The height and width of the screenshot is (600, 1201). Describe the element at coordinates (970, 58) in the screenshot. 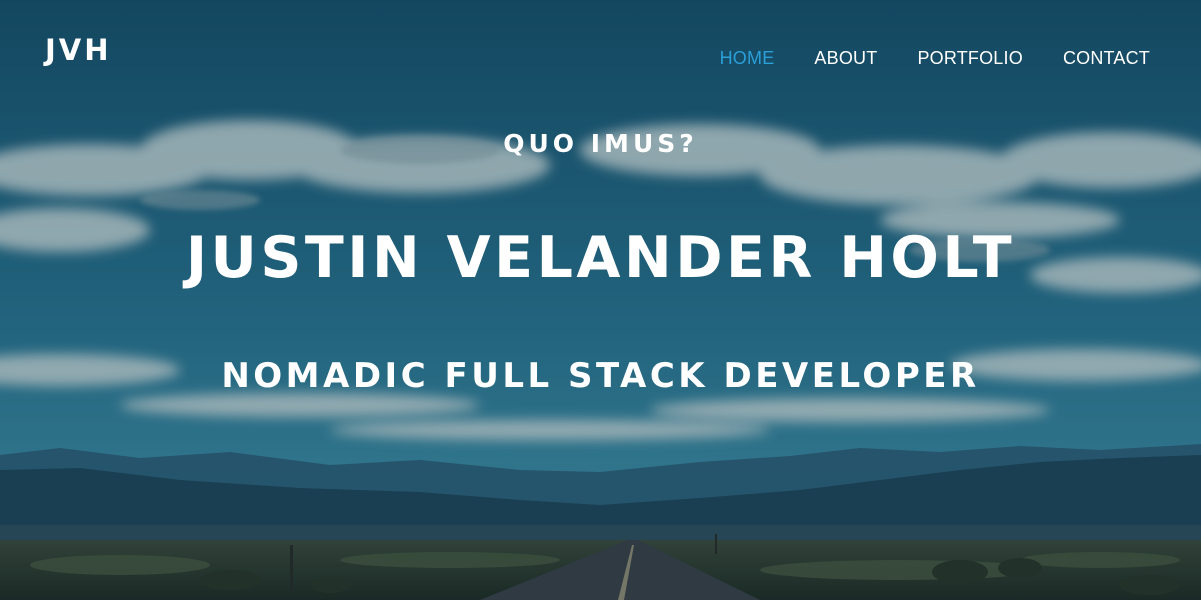

I see `nav-item-portfolio: PORTFOLIO` at that location.